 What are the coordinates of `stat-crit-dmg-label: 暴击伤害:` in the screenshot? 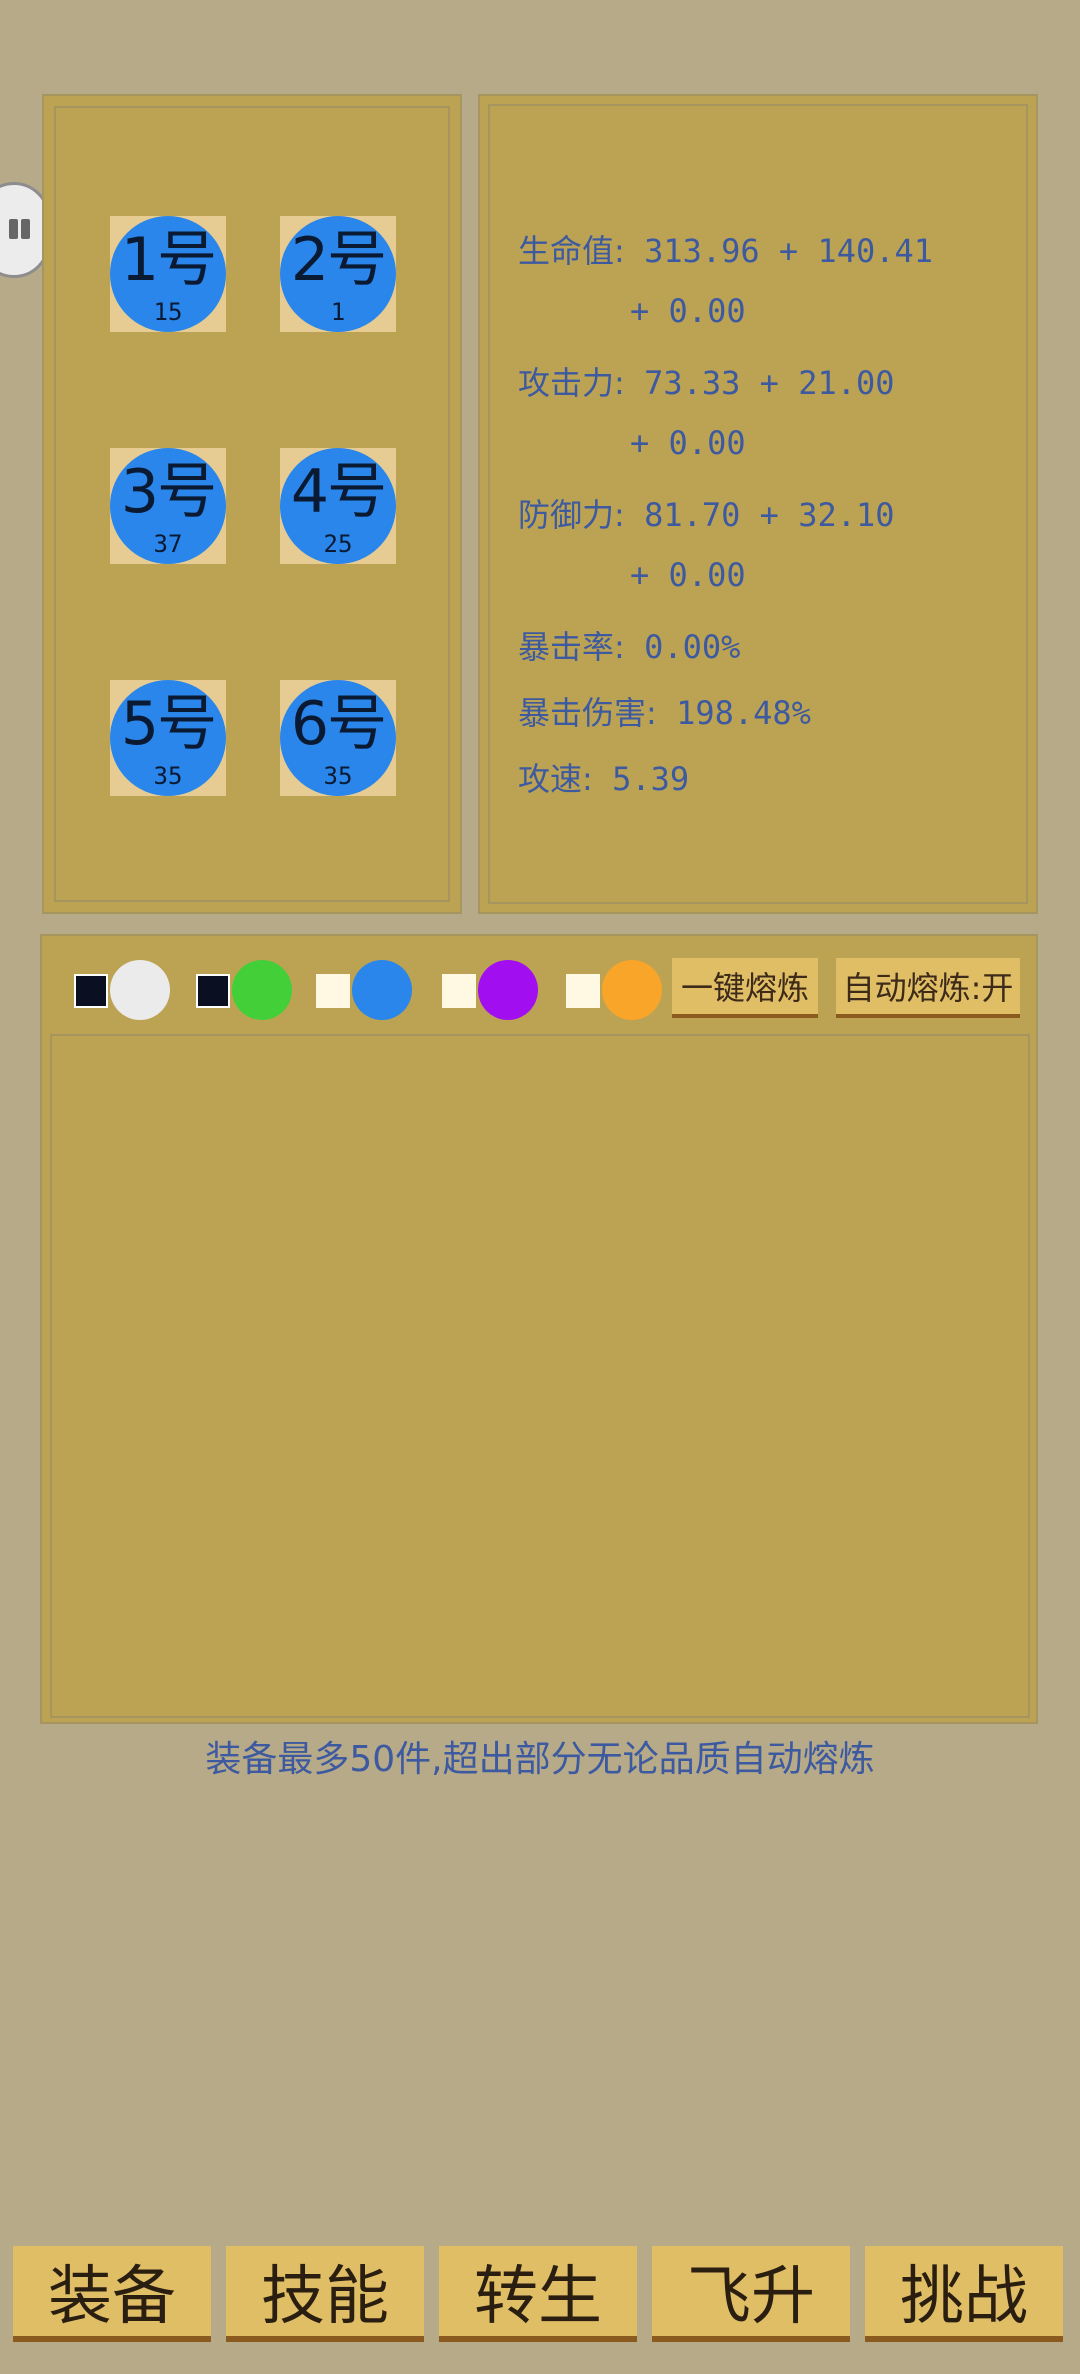 It's located at (587, 713).